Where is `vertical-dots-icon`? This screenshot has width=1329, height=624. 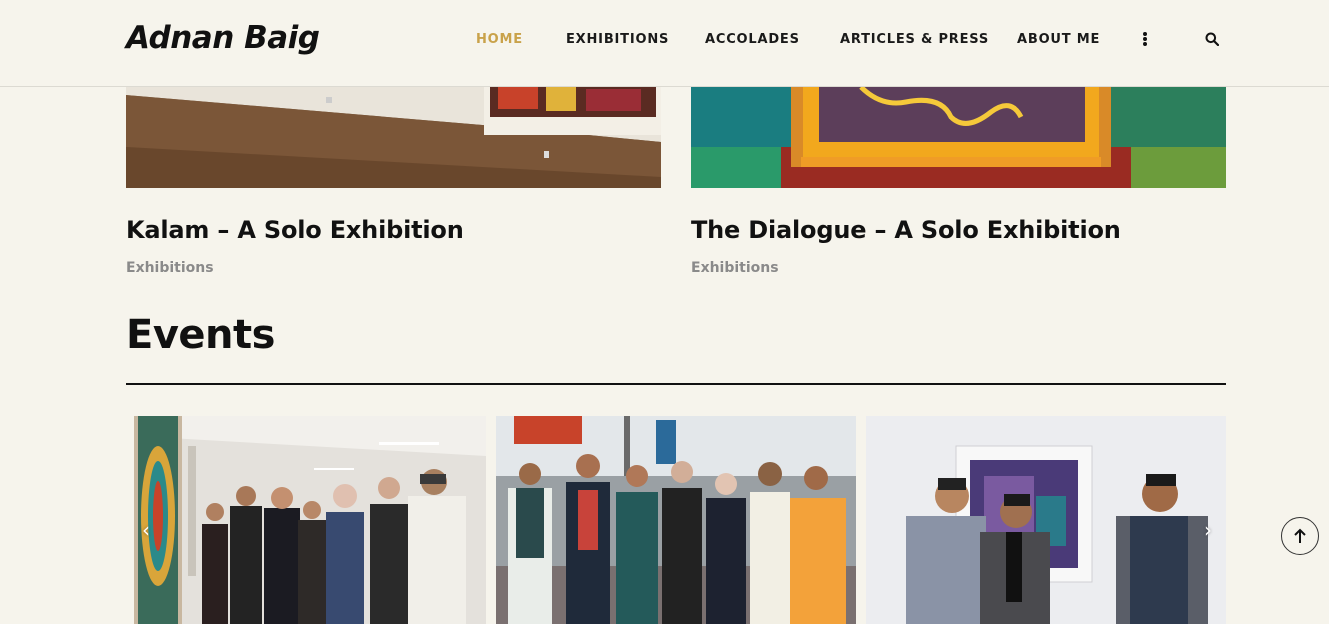 vertical-dots-icon is located at coordinates (1145, 39).